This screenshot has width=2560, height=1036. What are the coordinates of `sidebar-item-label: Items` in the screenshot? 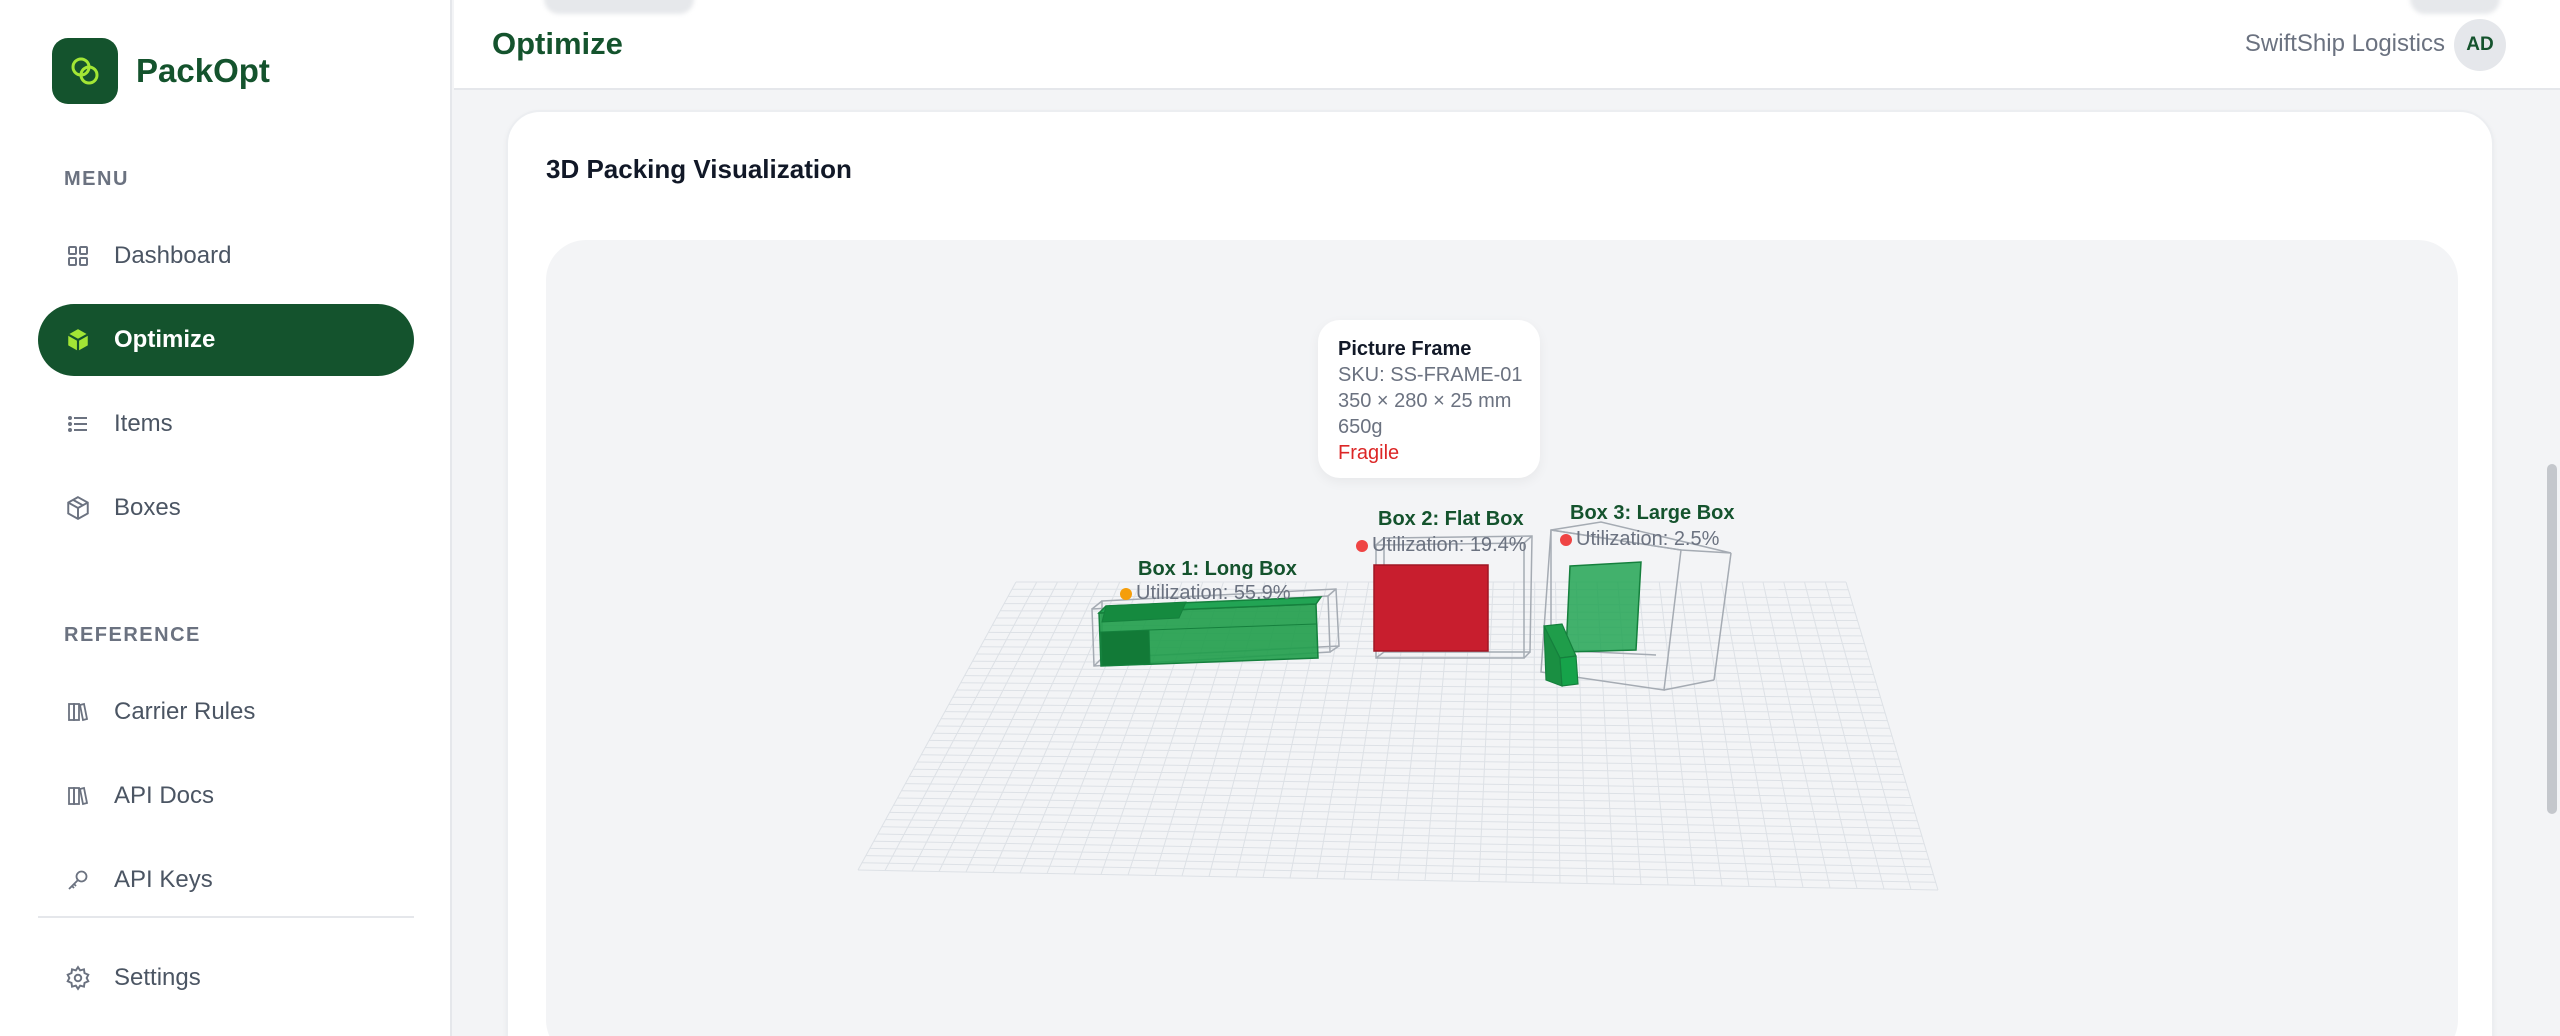 It's located at (143, 423).